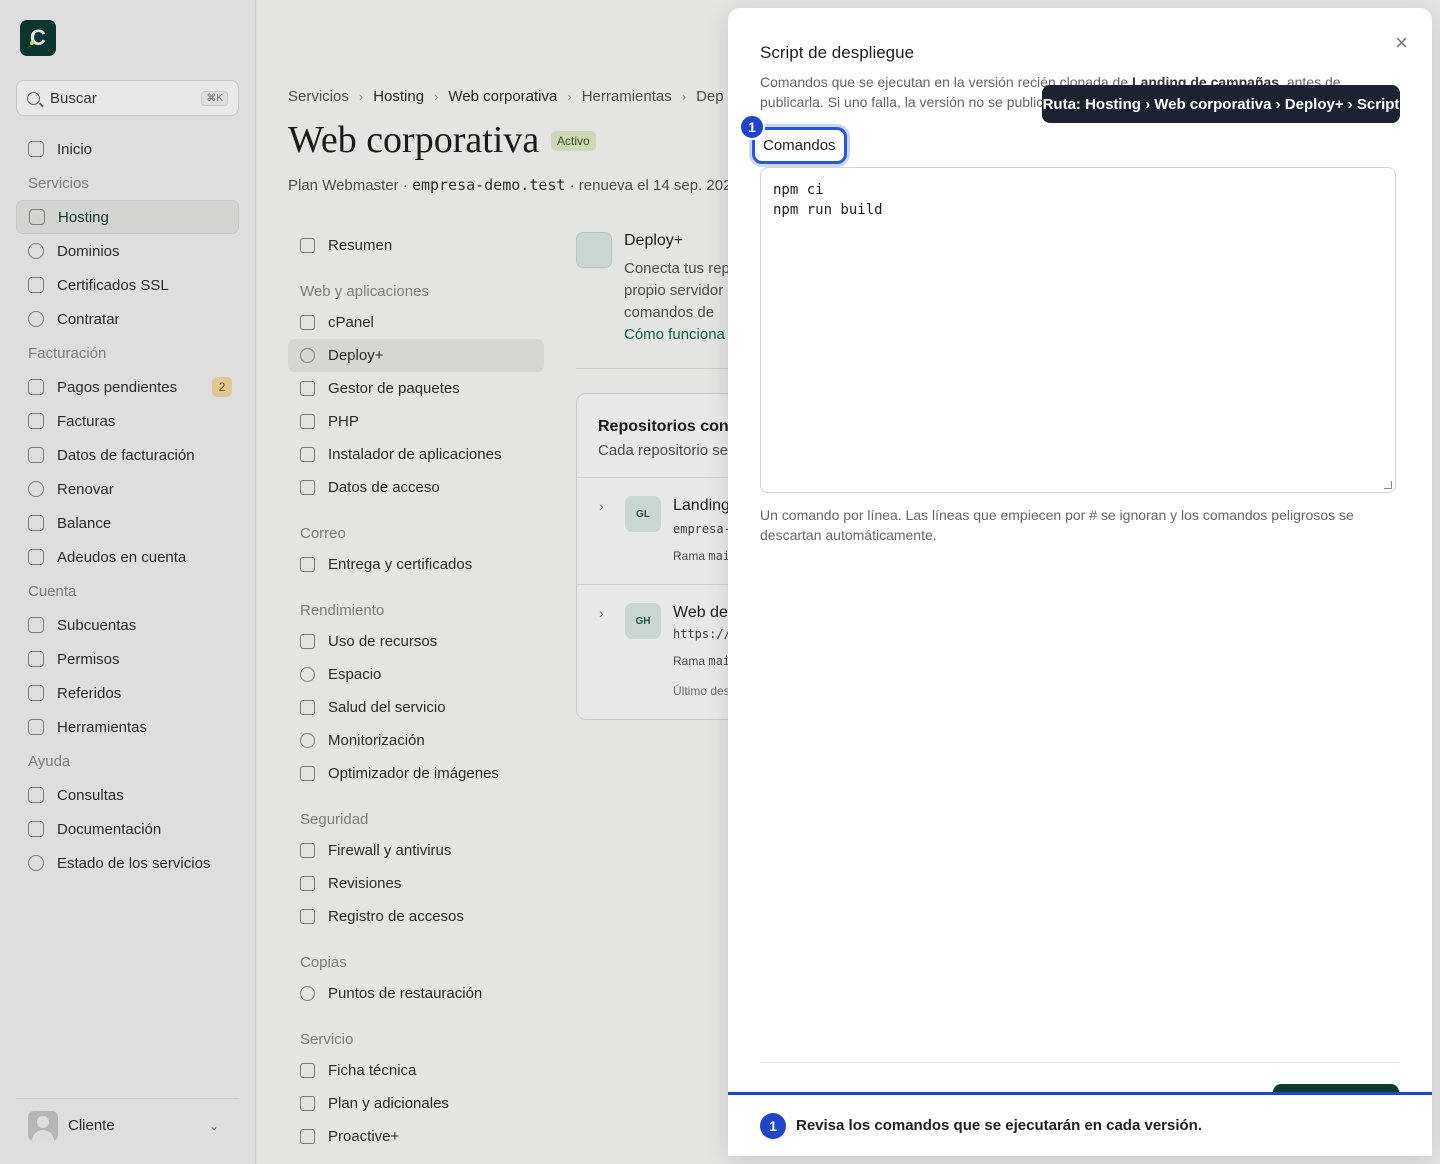 This screenshot has height=1164, width=1440. I want to click on panel-title: Script de despliegue, so click(837, 52).